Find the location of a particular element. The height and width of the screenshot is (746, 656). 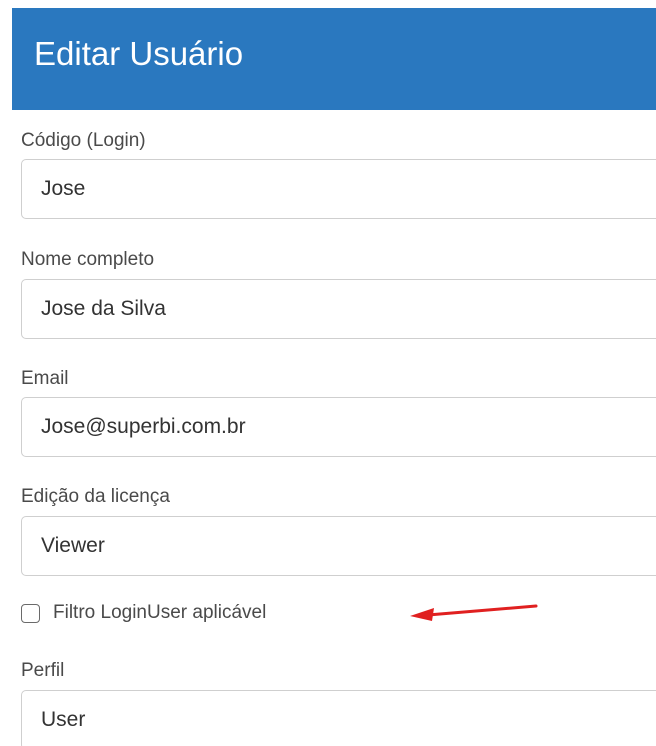

profile-label: Perfil is located at coordinates (43, 670).